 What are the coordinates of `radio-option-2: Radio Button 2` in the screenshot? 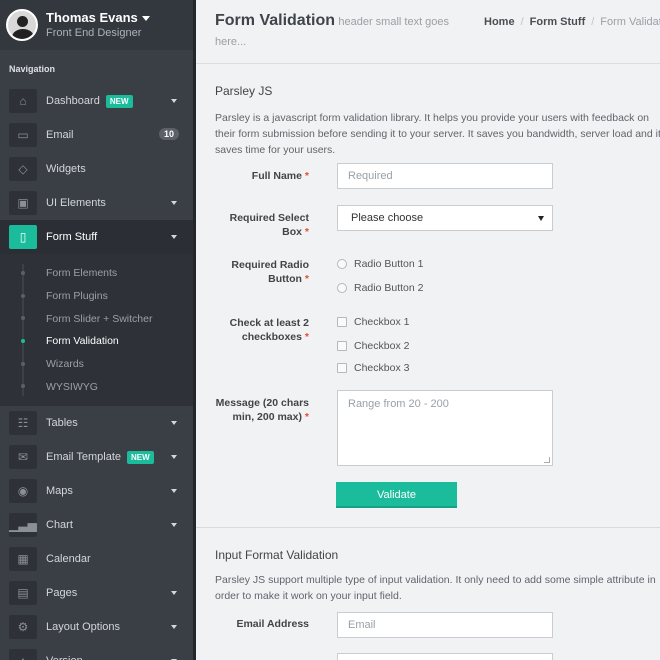 It's located at (380, 288).